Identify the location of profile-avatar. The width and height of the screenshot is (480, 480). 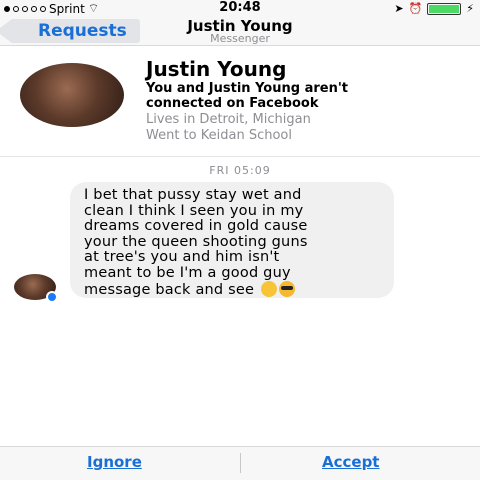
(72, 95).